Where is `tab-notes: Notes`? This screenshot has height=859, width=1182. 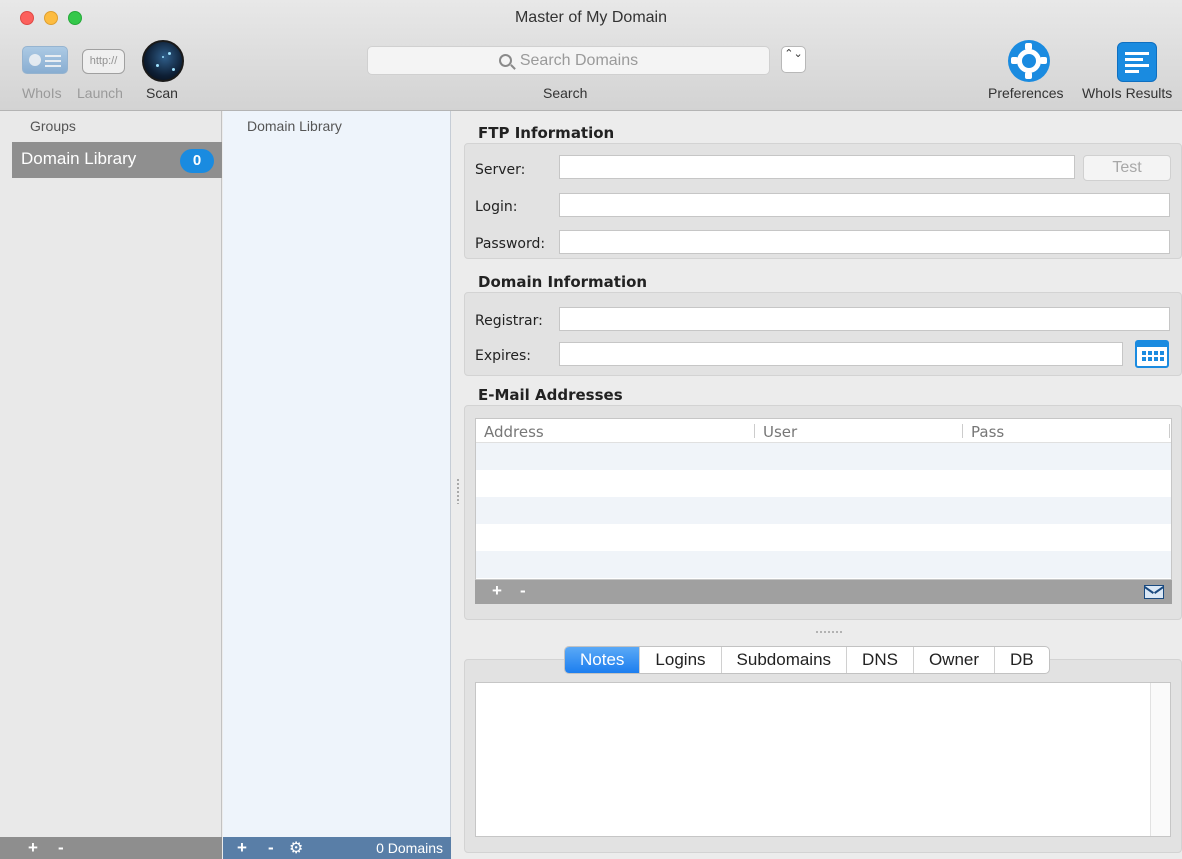 tab-notes: Notes is located at coordinates (603, 660).